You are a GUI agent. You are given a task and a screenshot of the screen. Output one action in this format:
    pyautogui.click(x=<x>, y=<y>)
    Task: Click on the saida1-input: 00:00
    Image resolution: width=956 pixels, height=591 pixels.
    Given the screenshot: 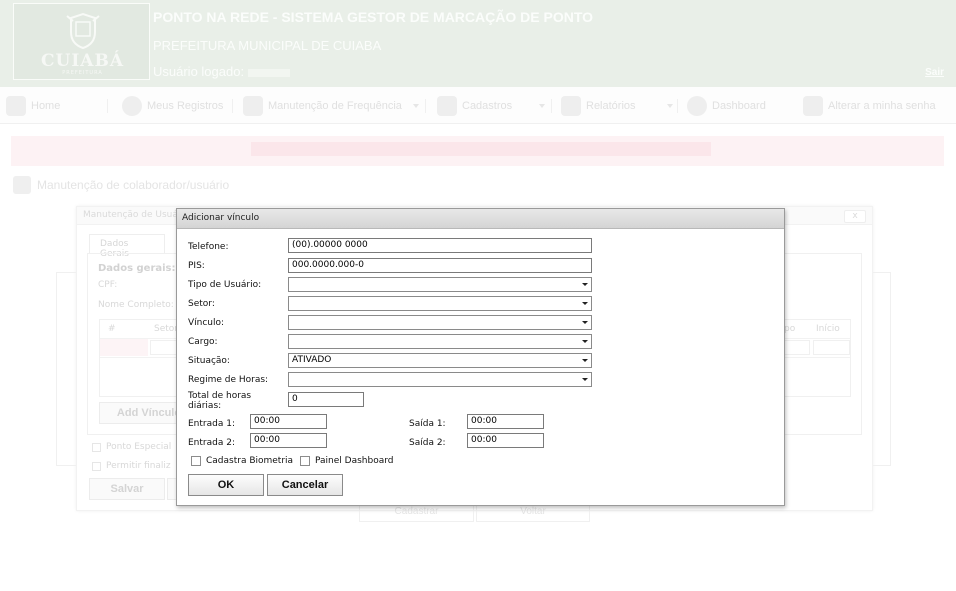 What is the action you would take?
    pyautogui.click(x=505, y=421)
    